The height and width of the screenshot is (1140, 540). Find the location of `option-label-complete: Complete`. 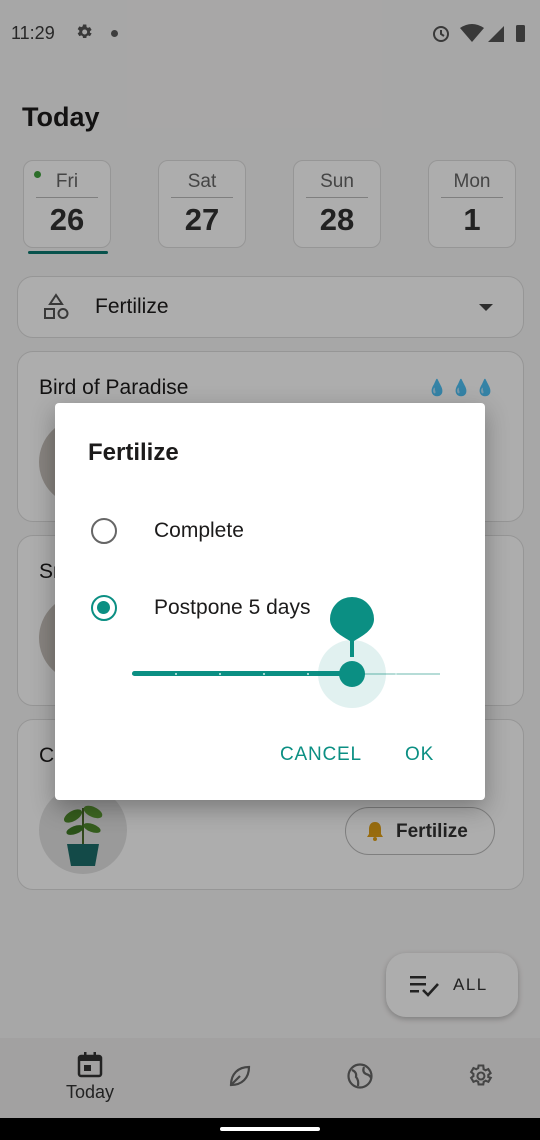

option-label-complete: Complete is located at coordinates (199, 531).